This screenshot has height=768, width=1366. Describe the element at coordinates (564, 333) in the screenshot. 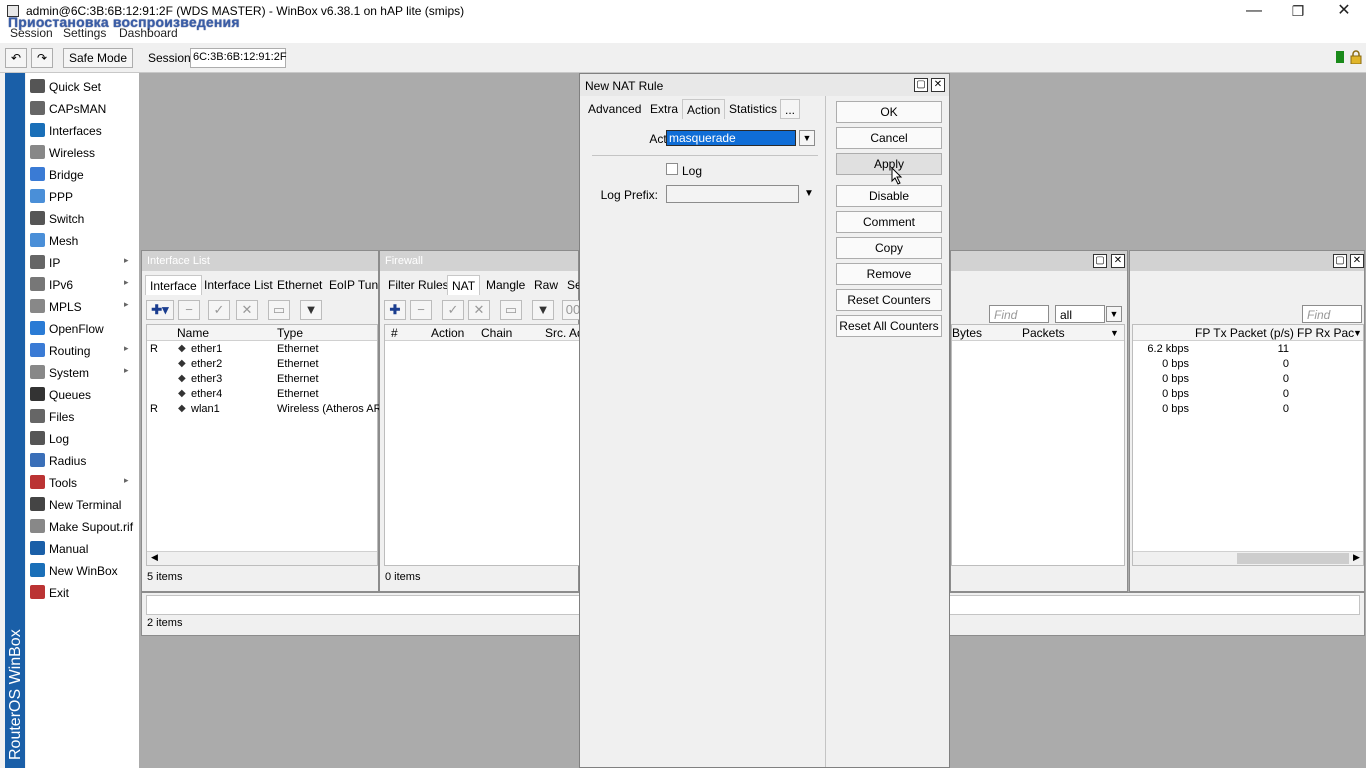

I see `column-src-address: Src. Ad` at that location.